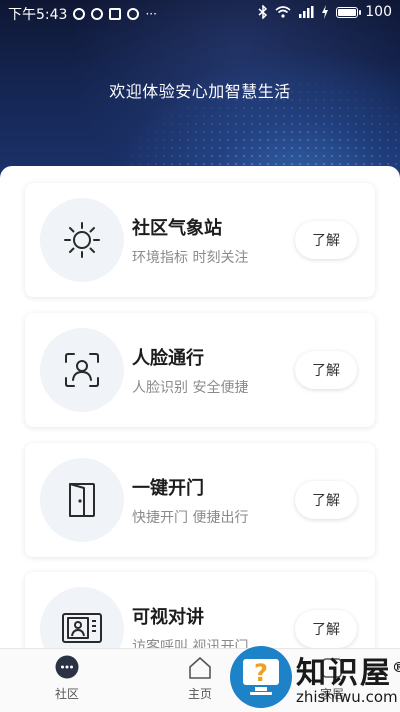 The width and height of the screenshot is (400, 712). What do you see at coordinates (82, 628) in the screenshot?
I see `intercom-icon` at bounding box center [82, 628].